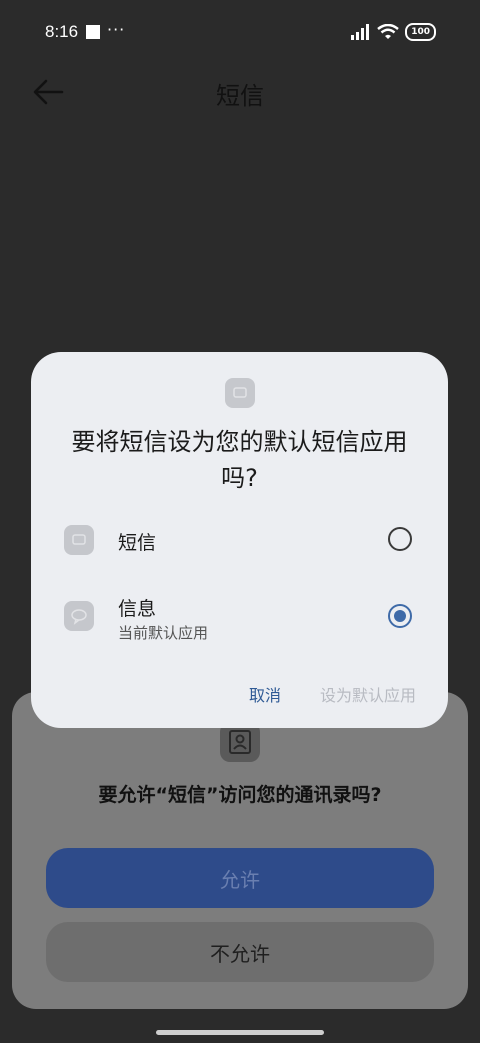  I want to click on option-name: 信息, so click(137, 609).